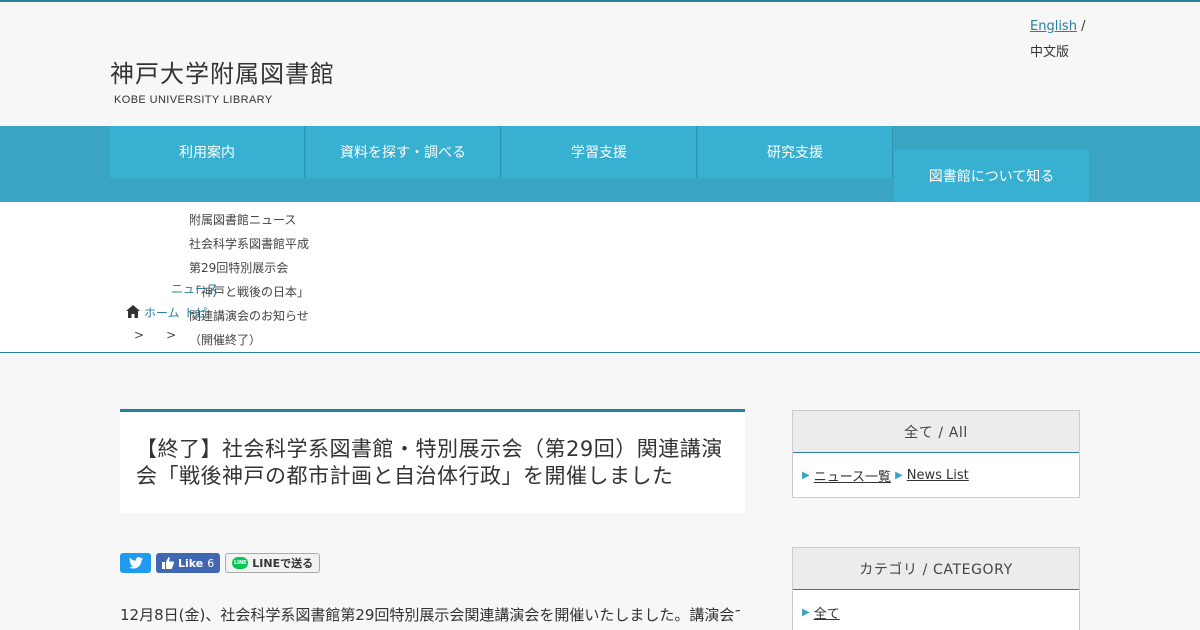 This screenshot has width=1200, height=630. What do you see at coordinates (403, 152) in the screenshot?
I see `nav-item-search: 資料を探す・調べる` at bounding box center [403, 152].